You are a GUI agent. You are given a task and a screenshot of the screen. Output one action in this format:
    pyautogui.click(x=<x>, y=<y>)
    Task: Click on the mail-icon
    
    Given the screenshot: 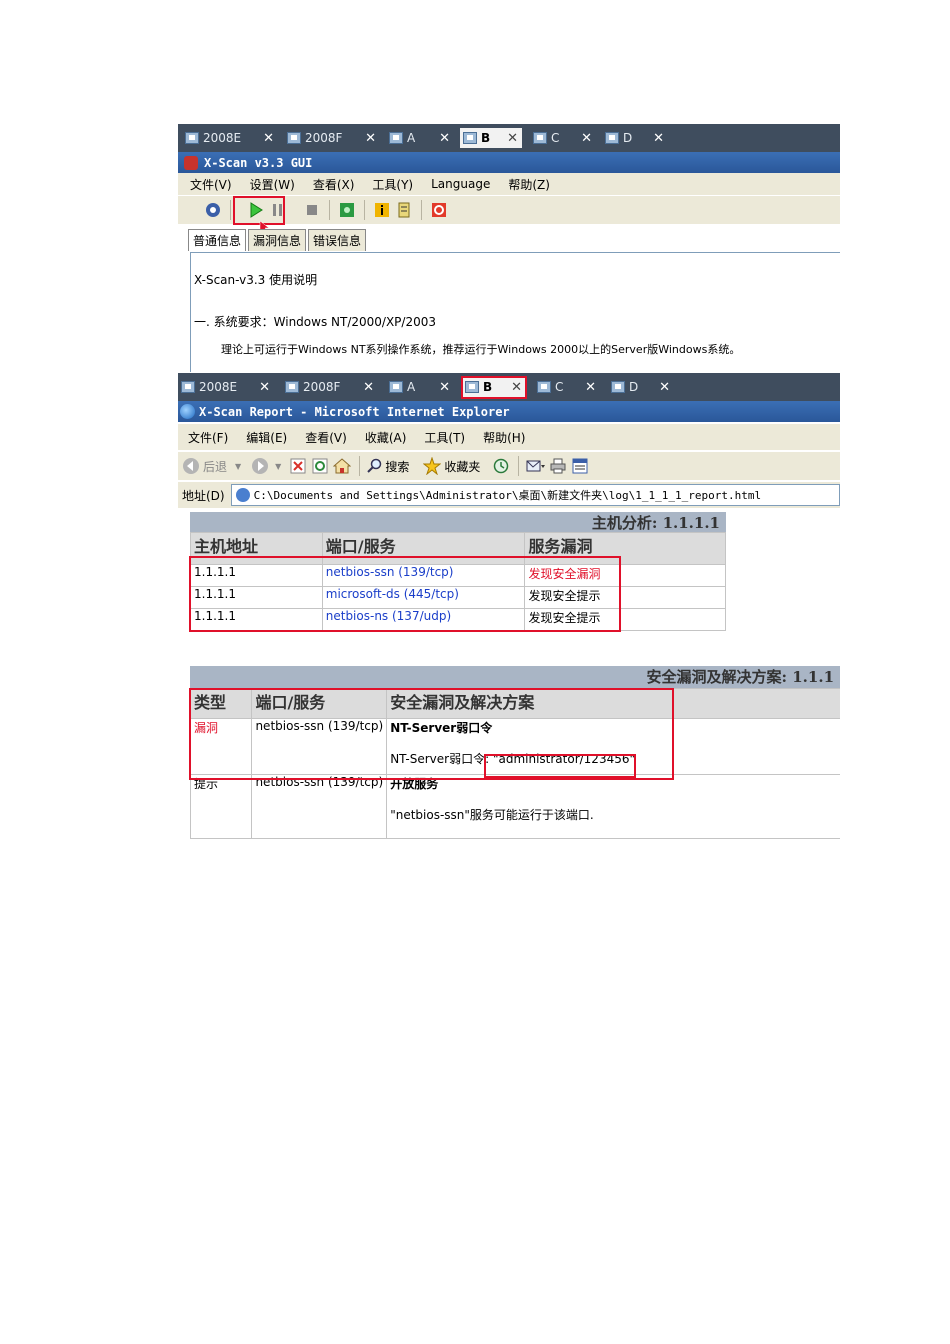 What is the action you would take?
    pyautogui.click(x=536, y=466)
    